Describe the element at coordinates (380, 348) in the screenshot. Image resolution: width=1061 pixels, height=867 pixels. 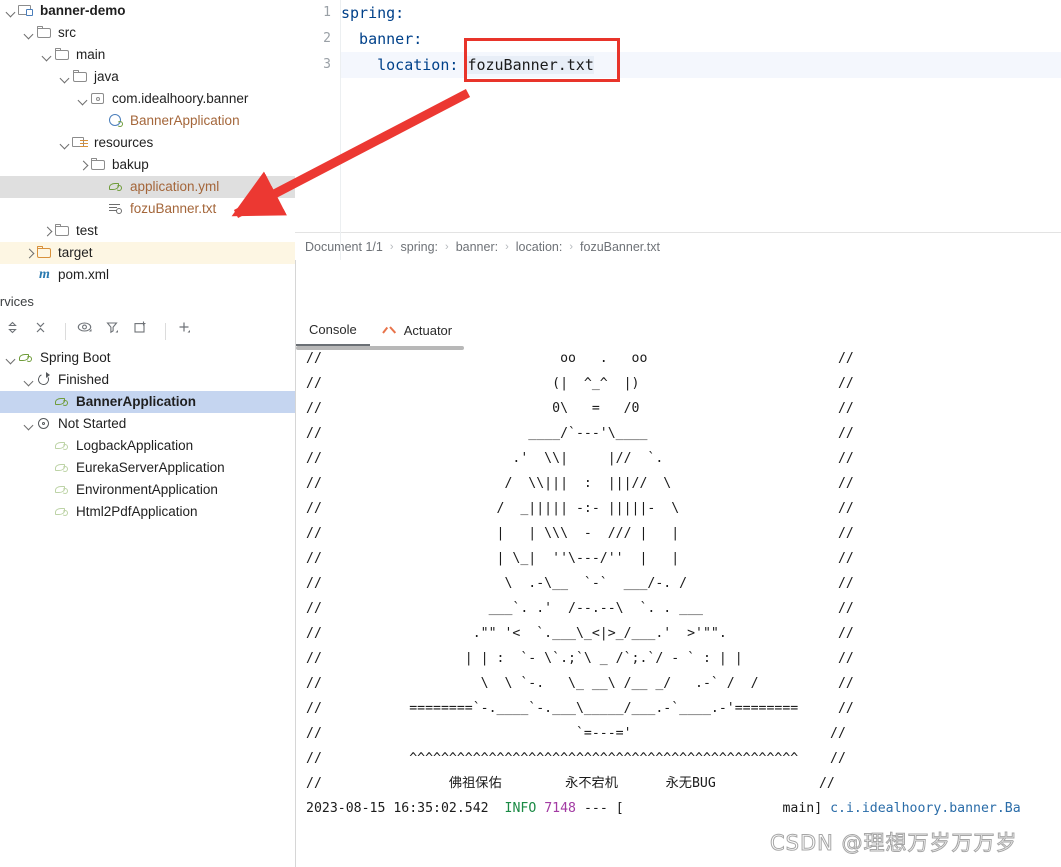
I see `console-horizontal-scrollbar` at that location.